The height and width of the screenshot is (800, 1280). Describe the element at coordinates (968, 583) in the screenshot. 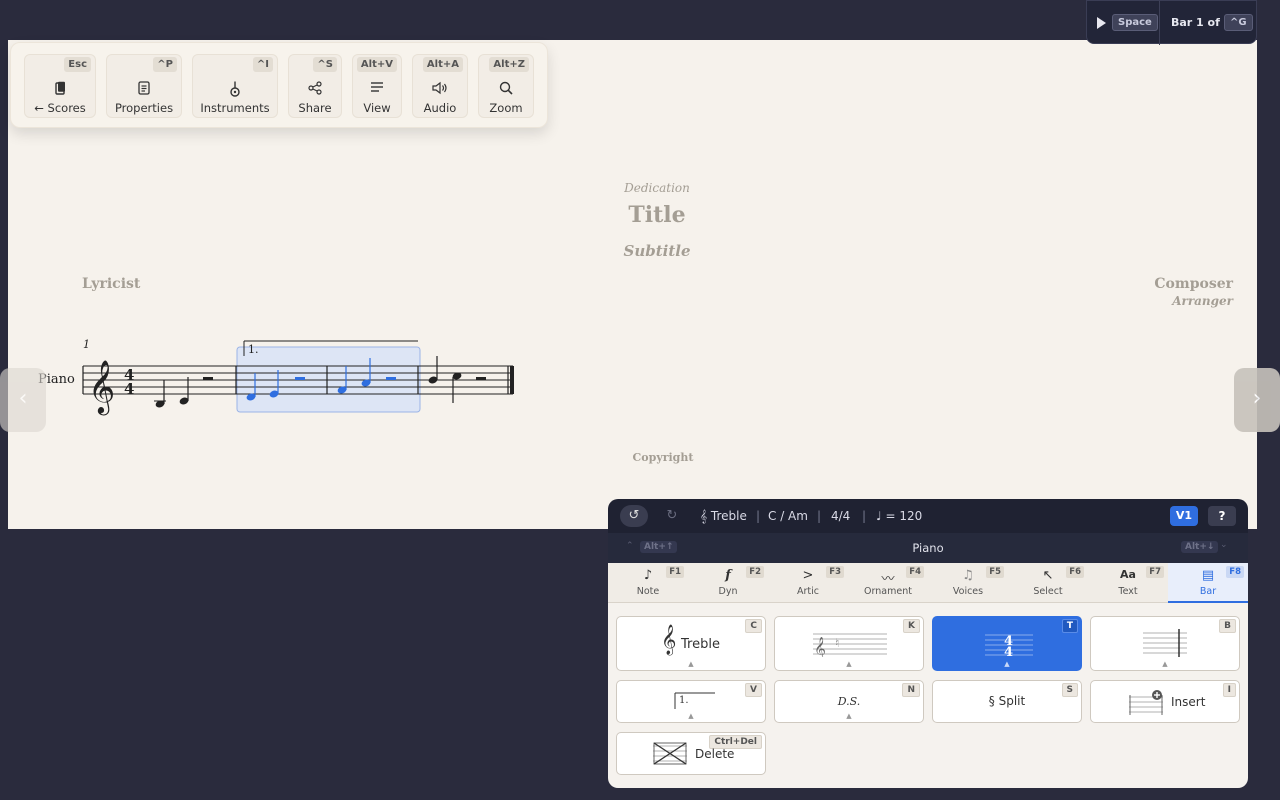

I see `tab-voices: ♫ Voices F5` at that location.